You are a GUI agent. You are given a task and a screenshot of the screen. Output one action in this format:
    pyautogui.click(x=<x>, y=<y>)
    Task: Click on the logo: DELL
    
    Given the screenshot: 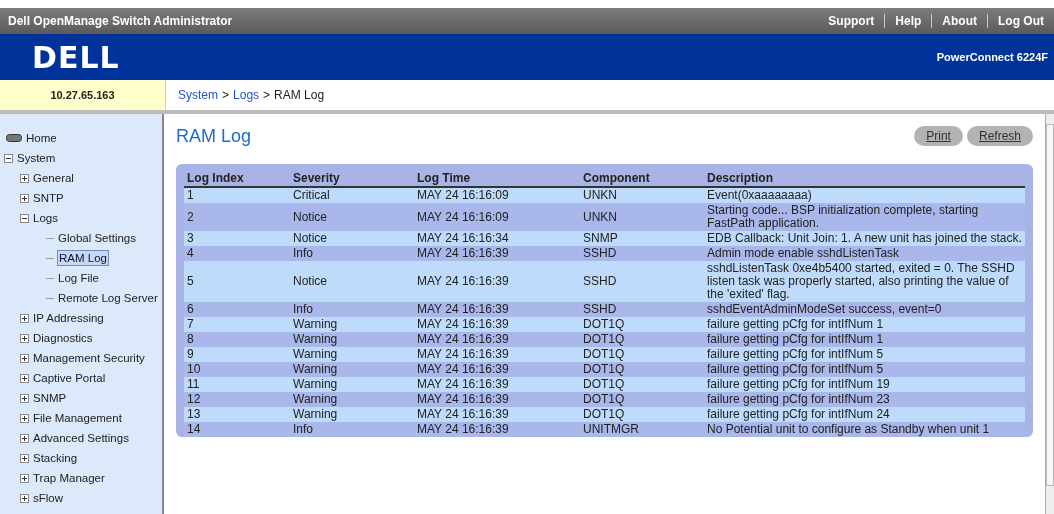 What is the action you would take?
    pyautogui.click(x=76, y=57)
    